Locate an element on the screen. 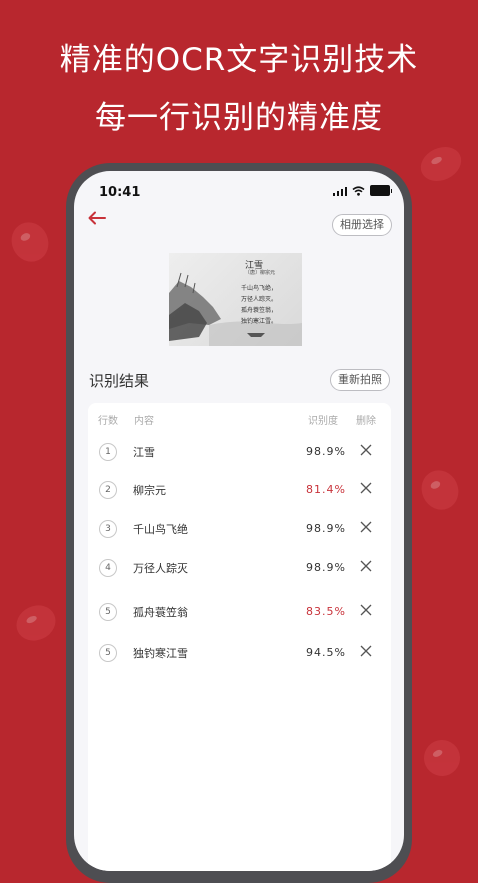 The width and height of the screenshot is (478, 883). photo-poem-line: 孤舟蓑笠翁， is located at coordinates (259, 310).